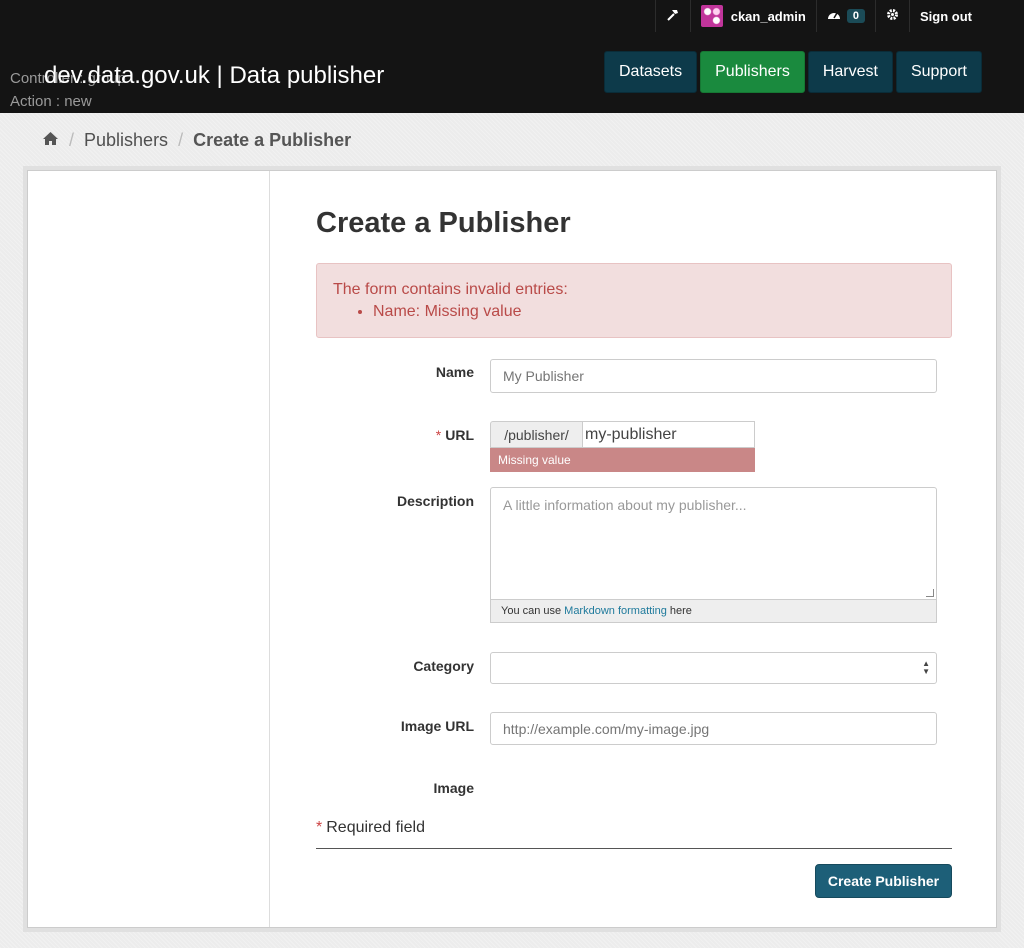 The height and width of the screenshot is (948, 1024). What do you see at coordinates (930, 593) in the screenshot?
I see `resize-handle` at bounding box center [930, 593].